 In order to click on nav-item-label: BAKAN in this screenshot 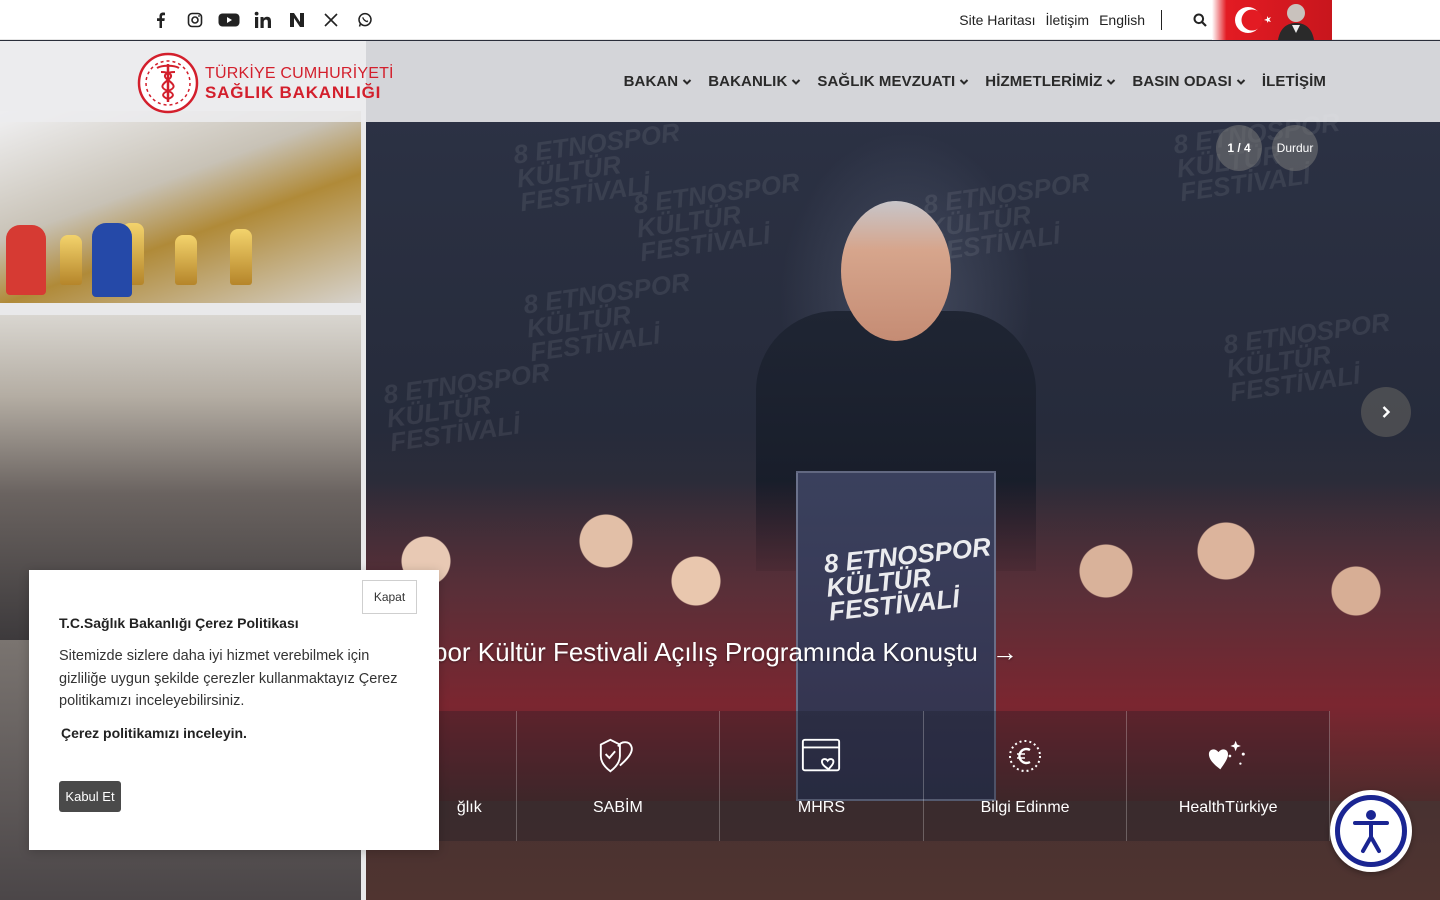, I will do `click(651, 81)`.